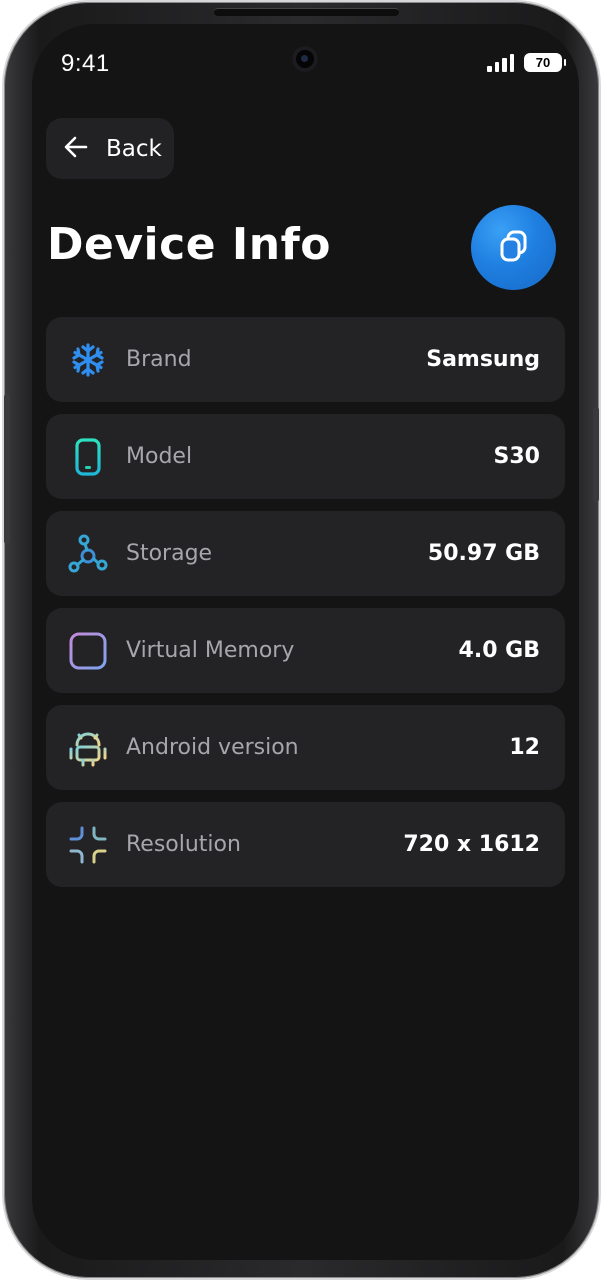  What do you see at coordinates (545, 62) in the screenshot?
I see `battery-icon: 70` at bounding box center [545, 62].